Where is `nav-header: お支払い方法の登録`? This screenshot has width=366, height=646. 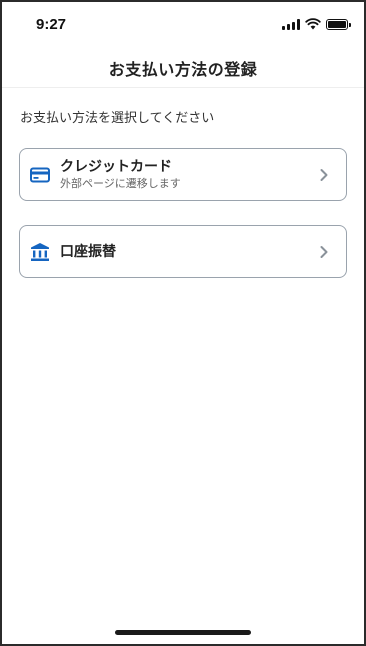
nav-header: お支払い方法の登録 is located at coordinates (183, 68).